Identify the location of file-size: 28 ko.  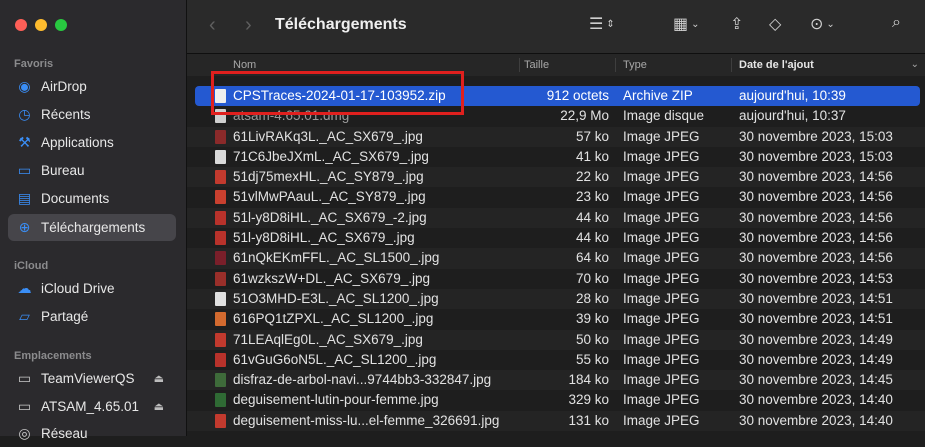
(592, 298).